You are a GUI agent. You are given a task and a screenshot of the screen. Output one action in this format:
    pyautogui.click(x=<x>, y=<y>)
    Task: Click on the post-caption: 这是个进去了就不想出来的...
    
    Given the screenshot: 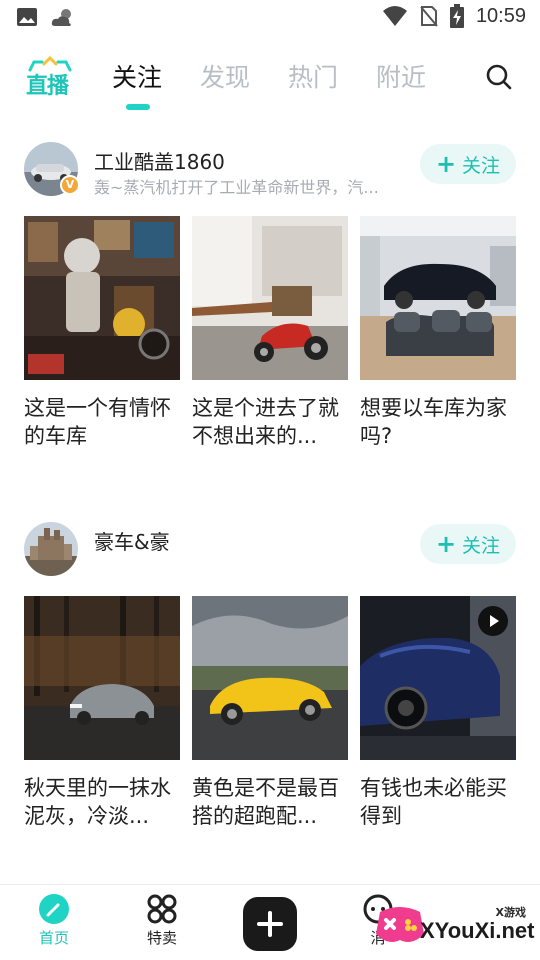 What is the action you would take?
    pyautogui.click(x=270, y=422)
    